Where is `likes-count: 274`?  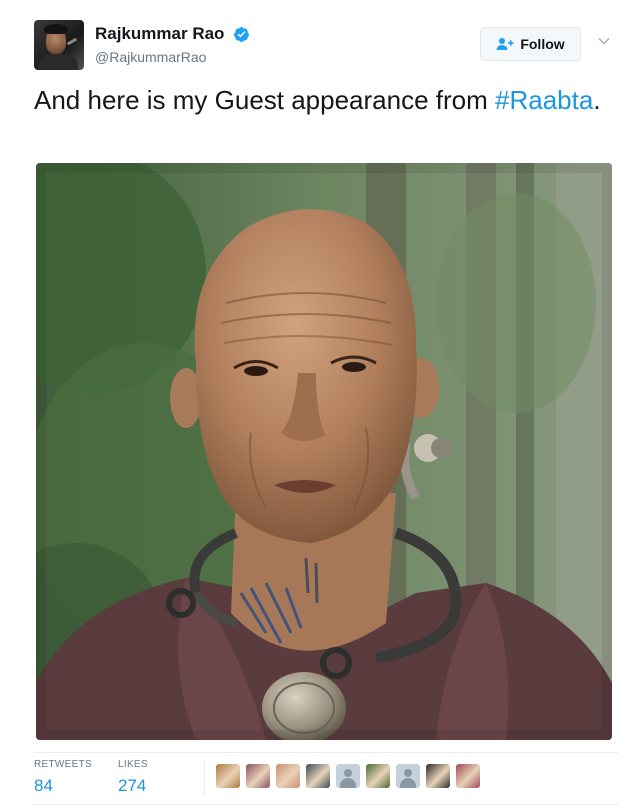
likes-count: 274 is located at coordinates (133, 786).